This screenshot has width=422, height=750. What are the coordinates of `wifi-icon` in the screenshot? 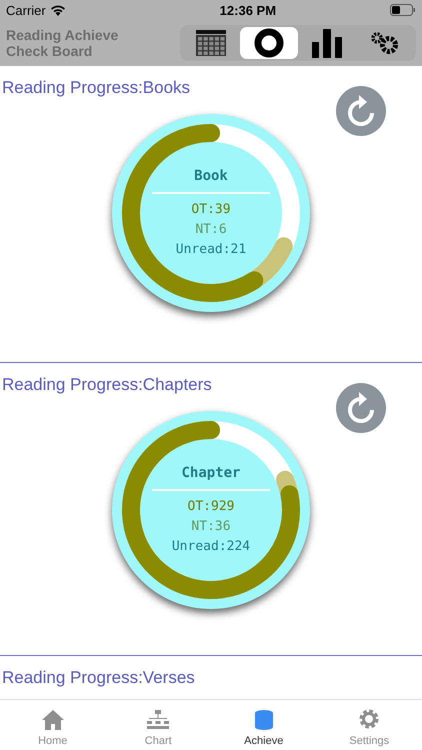 It's located at (58, 10).